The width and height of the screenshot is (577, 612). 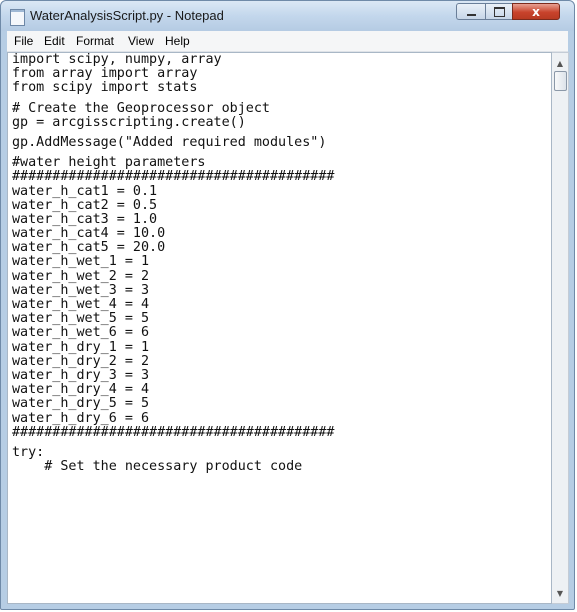 What do you see at coordinates (287, 41) in the screenshot?
I see `menu-bar: File Edit Format View Help` at bounding box center [287, 41].